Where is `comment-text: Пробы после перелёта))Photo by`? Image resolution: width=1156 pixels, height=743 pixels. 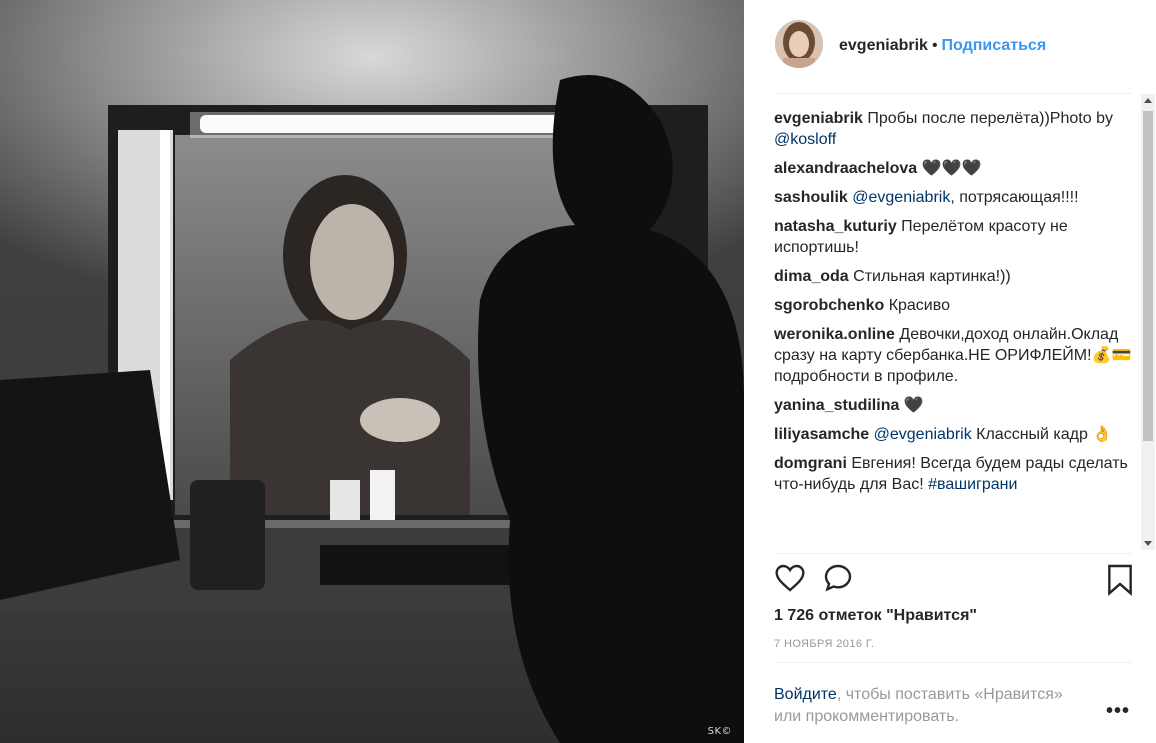
comment-text: Пробы после перелёта))Photo by is located at coordinates (990, 118).